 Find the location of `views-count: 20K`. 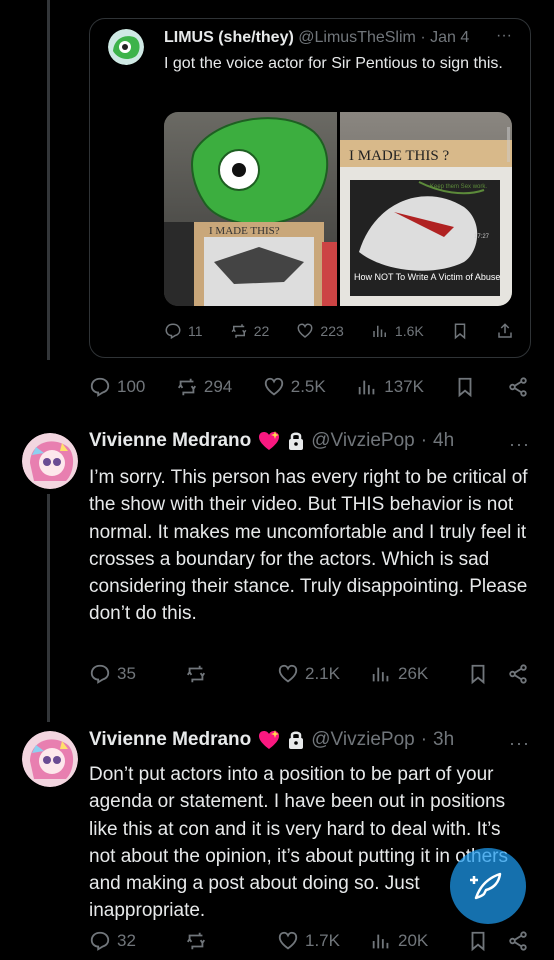

views-count: 20K is located at coordinates (413, 940).